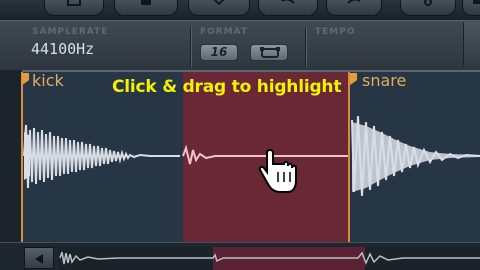 The height and width of the screenshot is (270, 480). I want to click on kick-attack, so click(27, 156).